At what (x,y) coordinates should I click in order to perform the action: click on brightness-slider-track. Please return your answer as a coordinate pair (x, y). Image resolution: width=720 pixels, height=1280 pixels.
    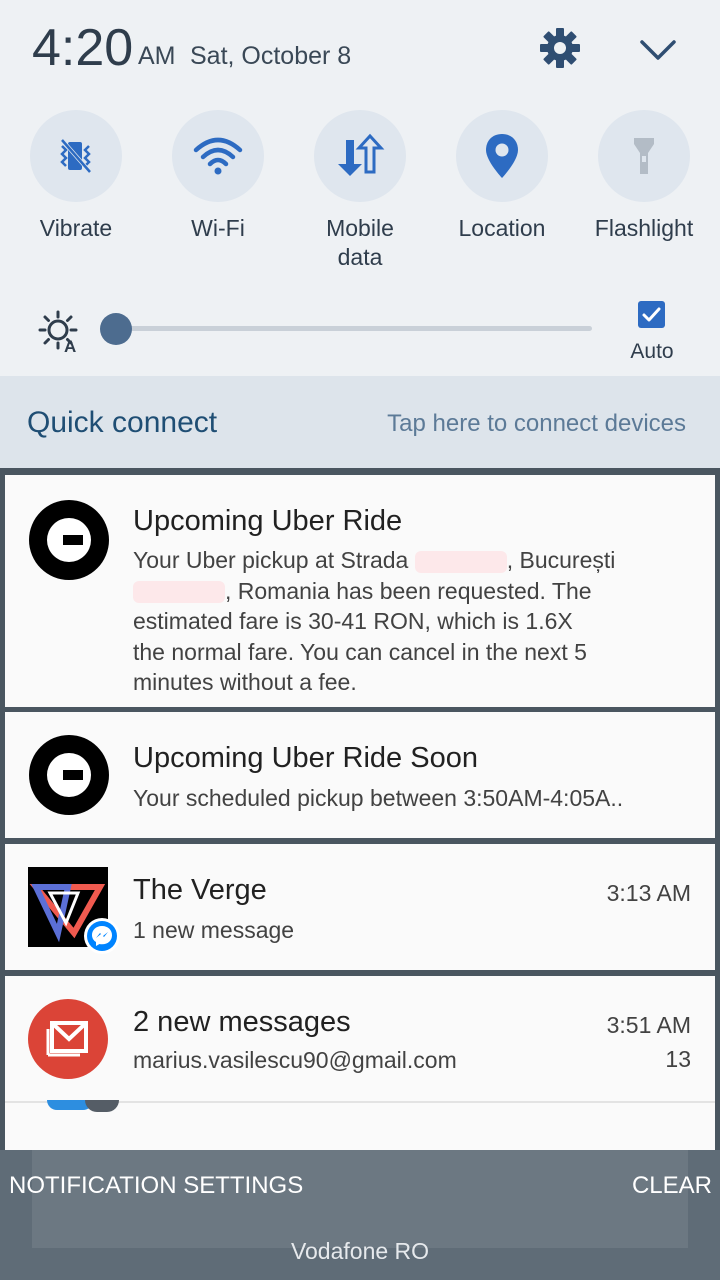
    Looking at the image, I should click on (354, 328).